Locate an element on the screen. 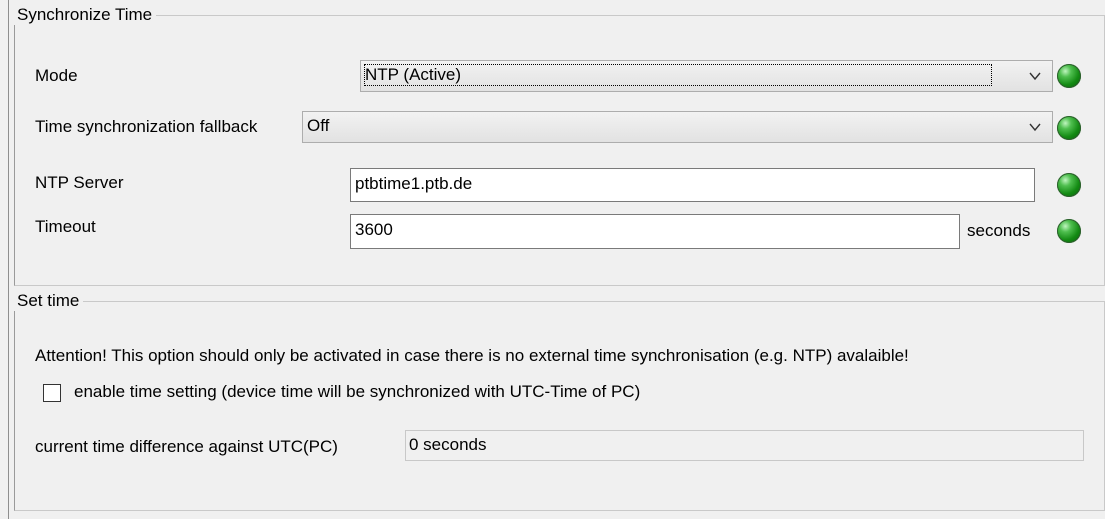 Image resolution: width=1105 pixels, height=519 pixels. time-difference-field: 0 seconds is located at coordinates (744, 445).